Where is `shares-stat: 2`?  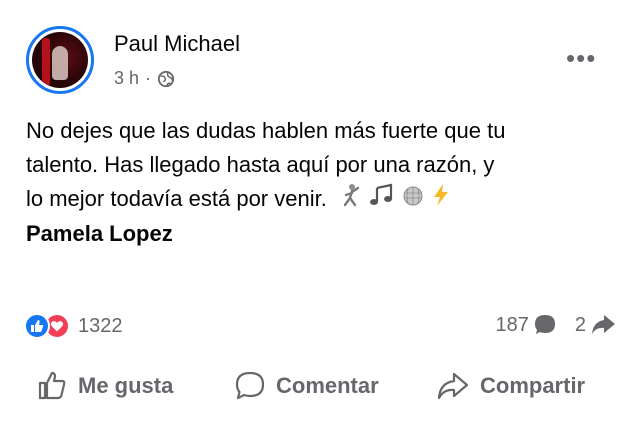 shares-stat: 2 is located at coordinates (595, 325).